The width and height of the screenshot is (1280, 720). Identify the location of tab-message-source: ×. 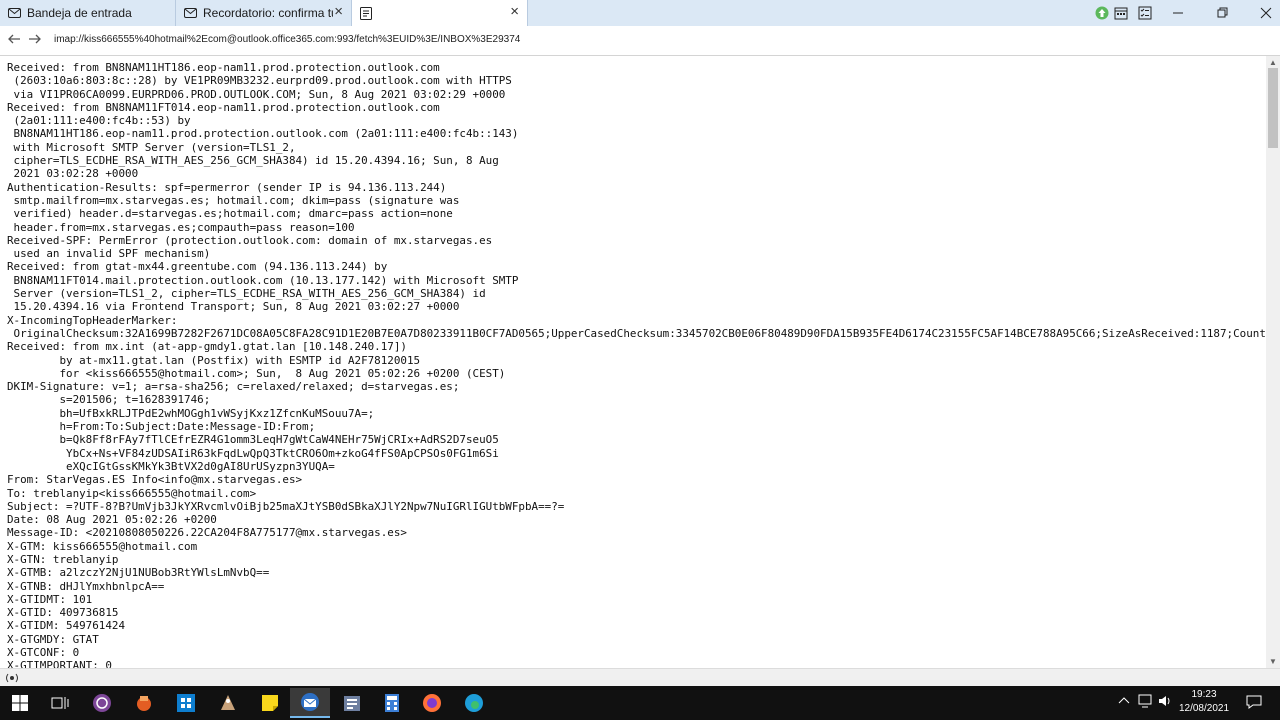
(440, 13).